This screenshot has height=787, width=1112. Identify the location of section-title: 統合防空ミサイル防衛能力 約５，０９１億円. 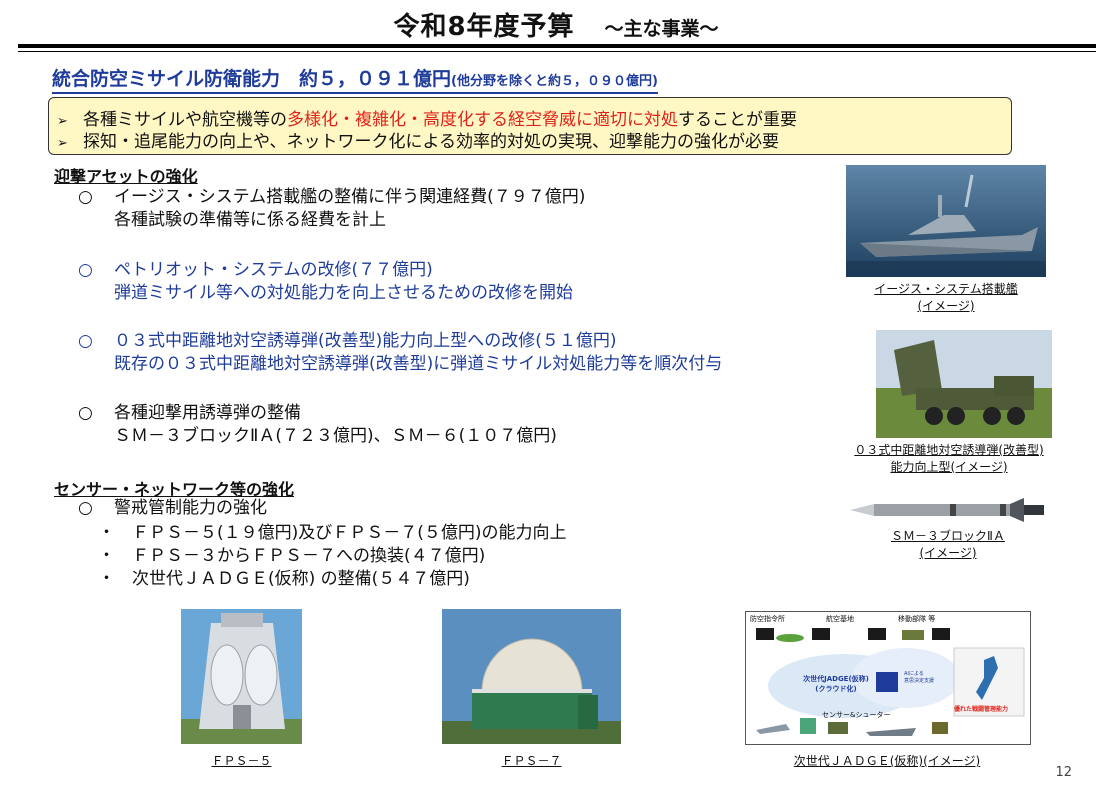
(252, 79).